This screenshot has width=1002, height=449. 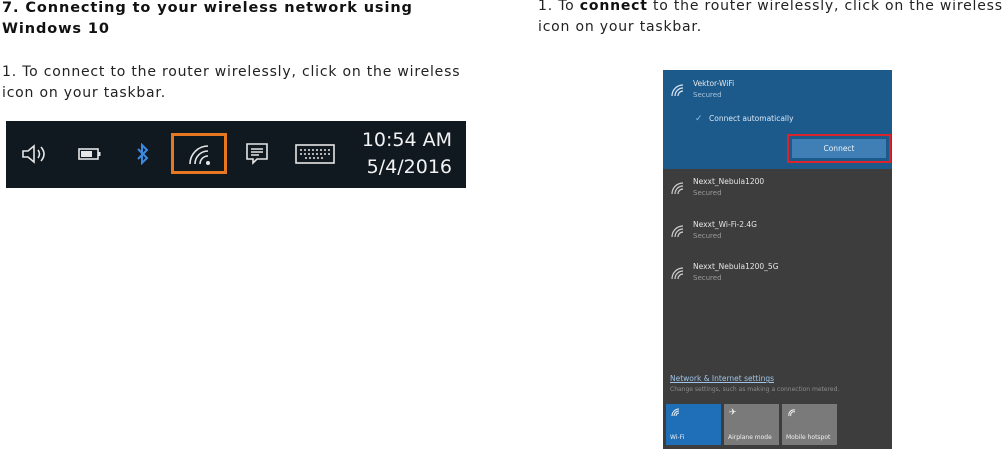 What do you see at coordinates (777, 93) in the screenshot?
I see `selected-network: Vektor-WiFi Secured` at bounding box center [777, 93].